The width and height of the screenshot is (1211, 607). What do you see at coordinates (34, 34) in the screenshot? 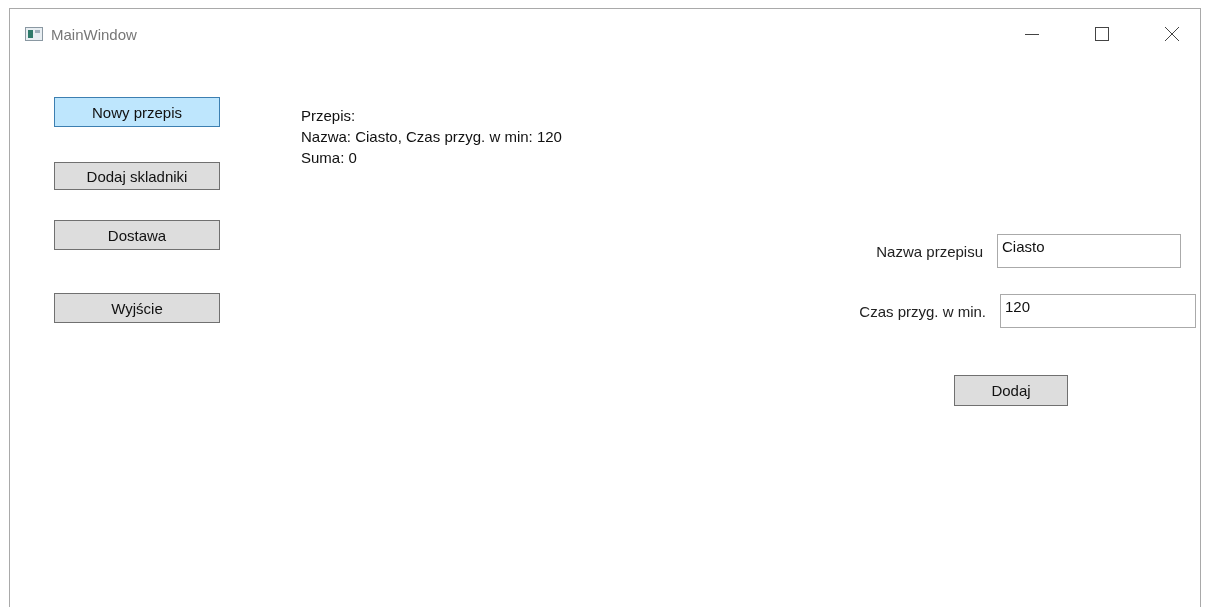
I see `app-icon` at bounding box center [34, 34].